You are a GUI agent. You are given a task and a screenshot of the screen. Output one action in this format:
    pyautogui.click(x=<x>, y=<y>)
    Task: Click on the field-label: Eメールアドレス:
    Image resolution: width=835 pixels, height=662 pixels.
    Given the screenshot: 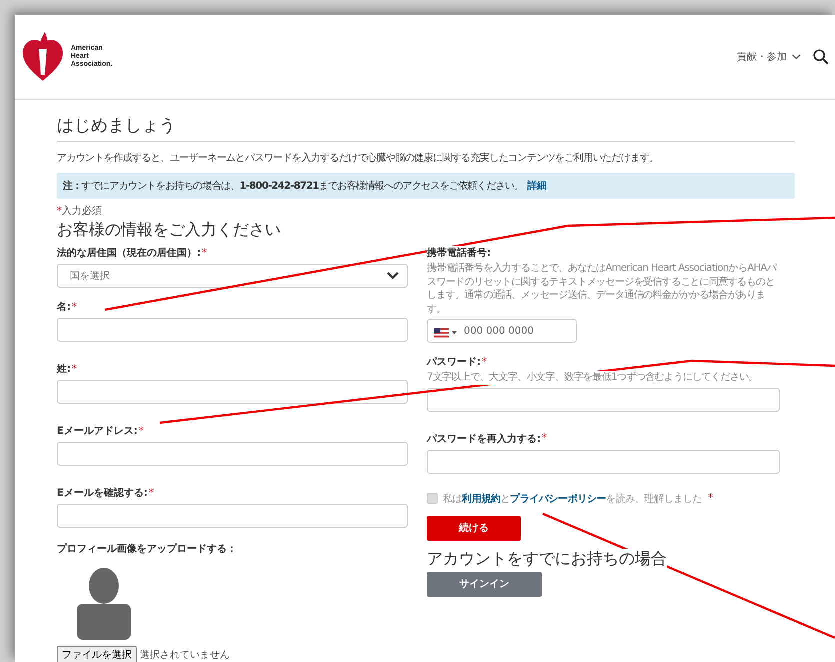 What is the action you would take?
    pyautogui.click(x=97, y=431)
    